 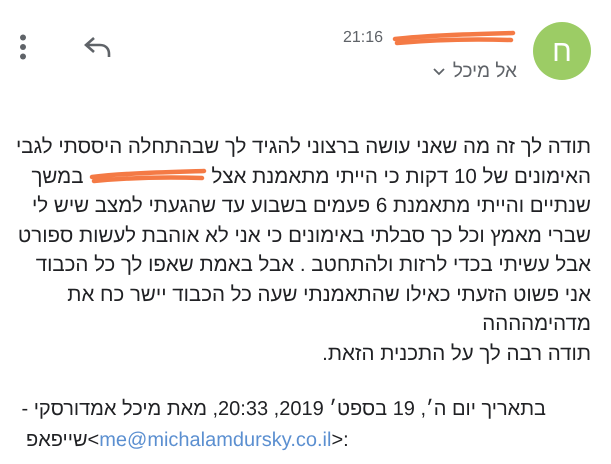 I want to click on chevron-icon, so click(x=438, y=72).